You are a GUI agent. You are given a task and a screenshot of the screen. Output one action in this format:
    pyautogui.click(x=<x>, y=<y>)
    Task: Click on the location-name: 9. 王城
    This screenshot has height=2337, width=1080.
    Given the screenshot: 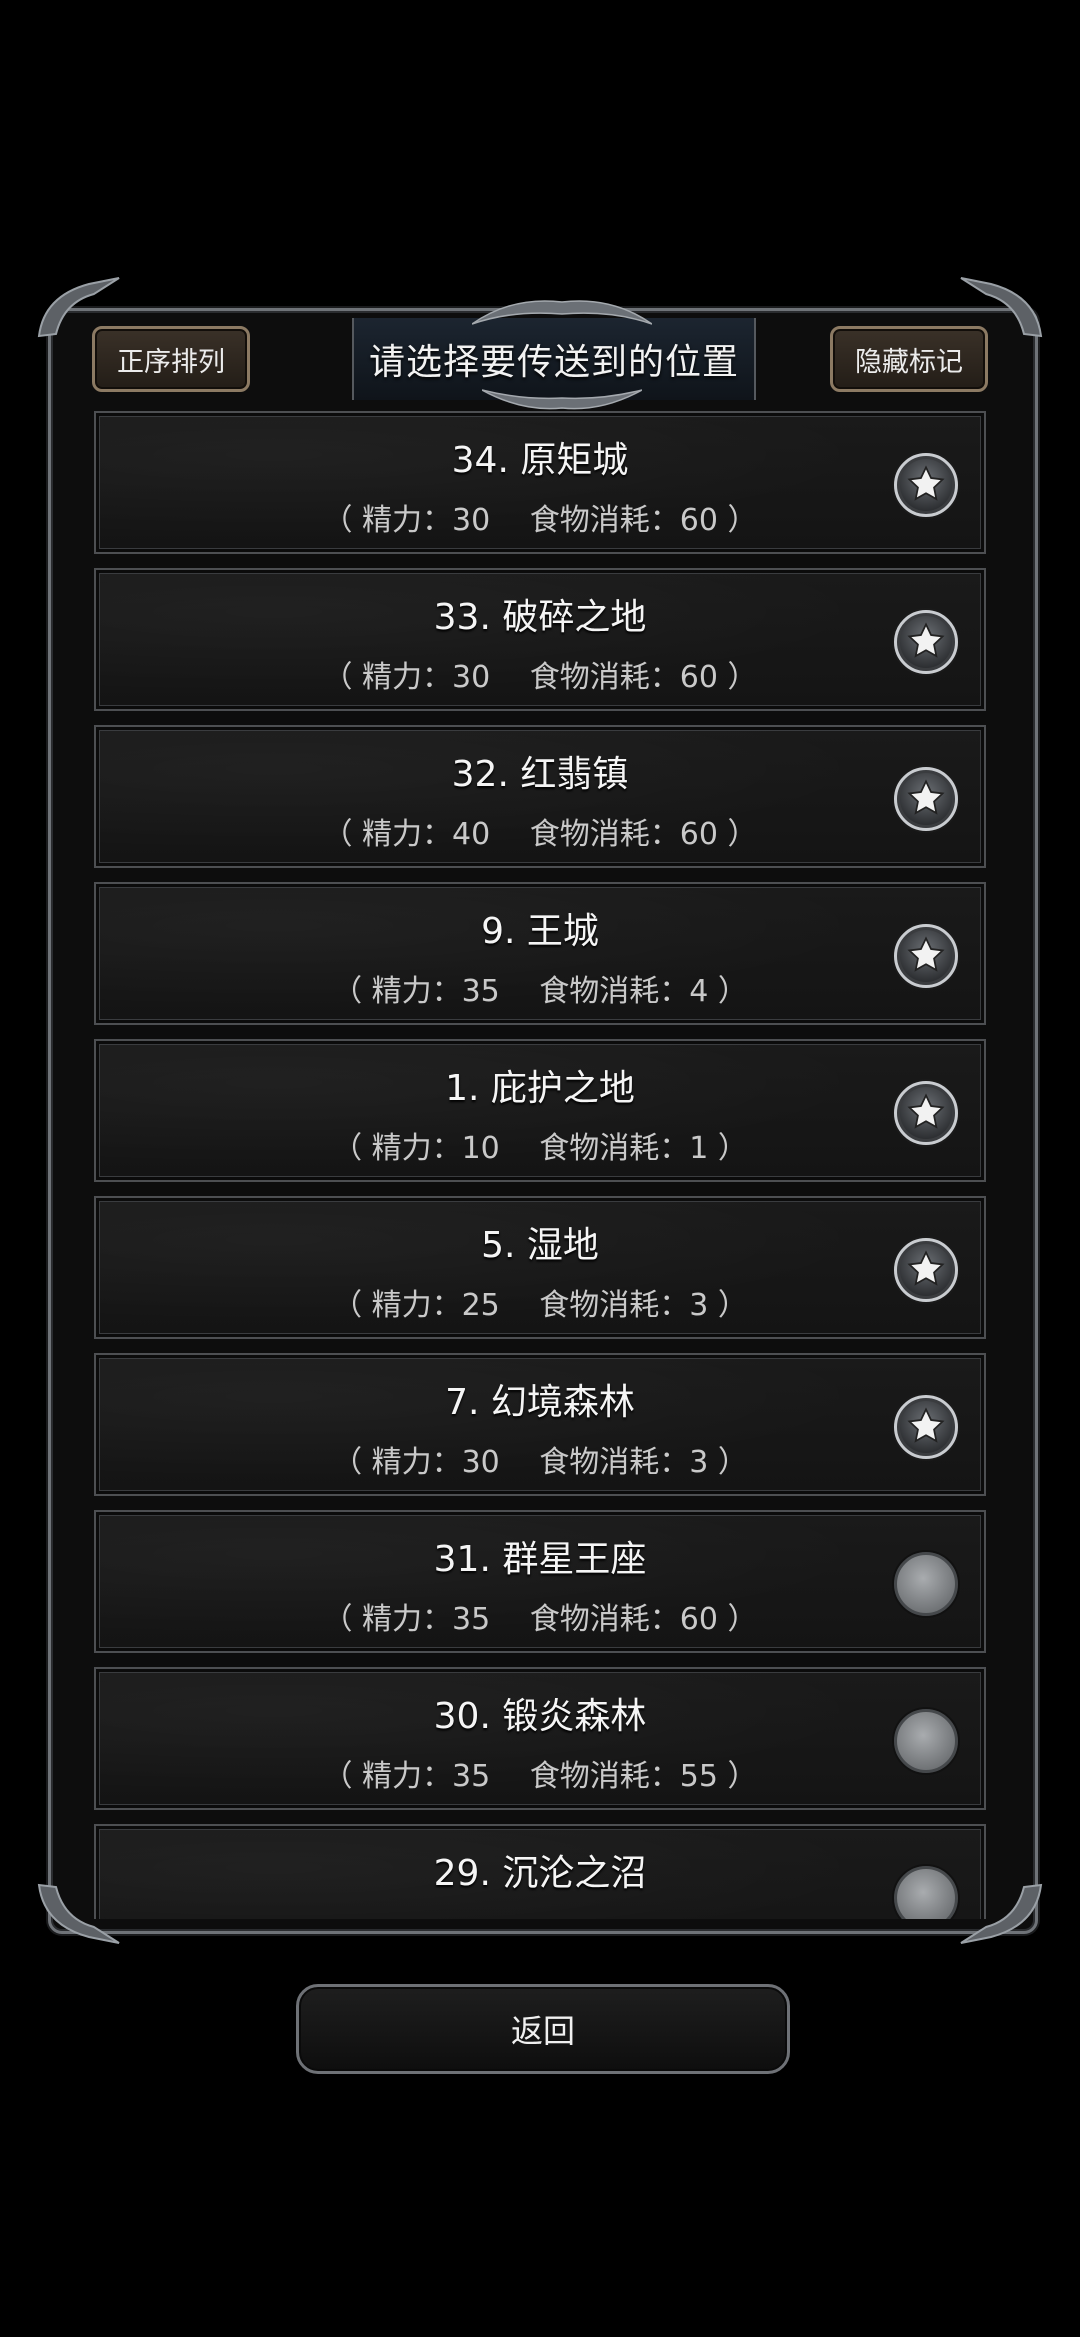 What is the action you would take?
    pyautogui.click(x=540, y=931)
    